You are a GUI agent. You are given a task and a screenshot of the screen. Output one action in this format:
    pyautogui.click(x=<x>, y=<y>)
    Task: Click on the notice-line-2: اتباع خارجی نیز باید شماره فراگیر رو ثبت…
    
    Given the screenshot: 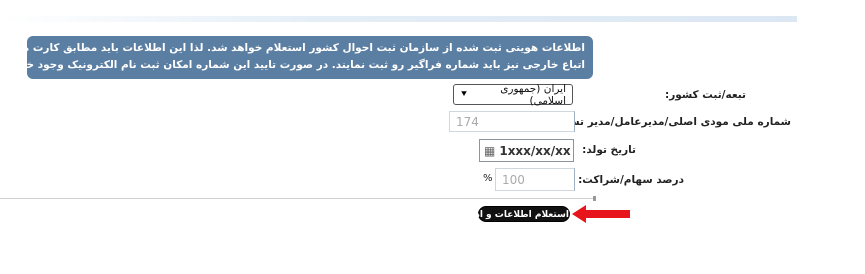 What is the action you would take?
    pyautogui.click(x=306, y=65)
    